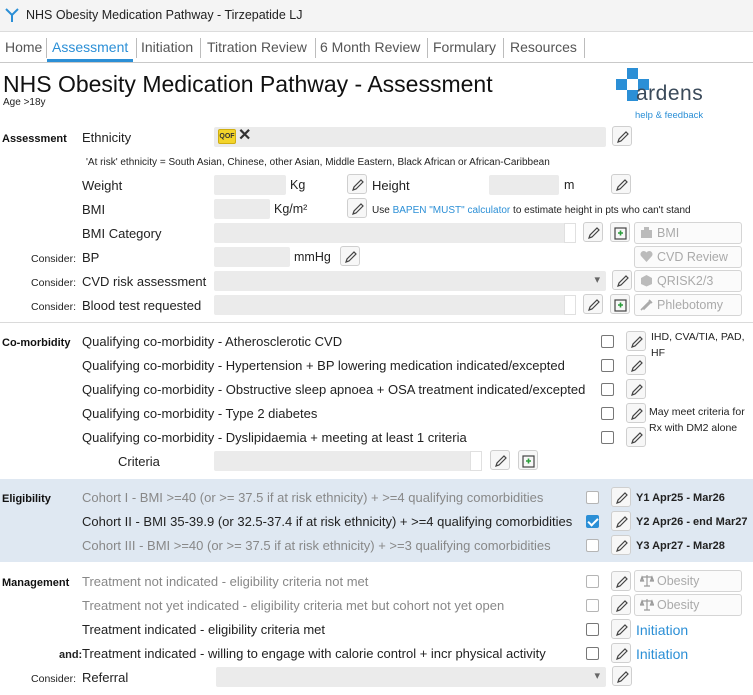 This screenshot has height=695, width=753. What do you see at coordinates (381, 210) in the screenshot?
I see `bapen-pre: Use` at bounding box center [381, 210].